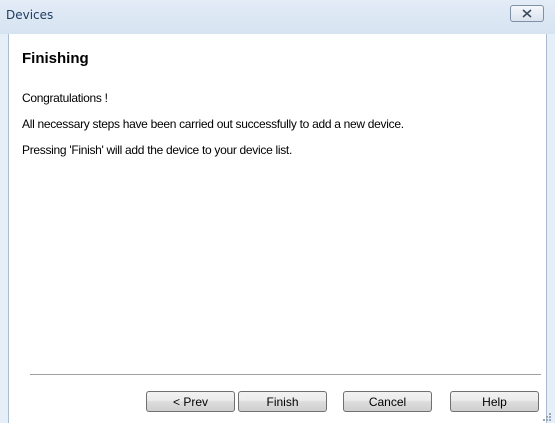 This screenshot has width=555, height=423. I want to click on page-title: Finishing, so click(55, 58).